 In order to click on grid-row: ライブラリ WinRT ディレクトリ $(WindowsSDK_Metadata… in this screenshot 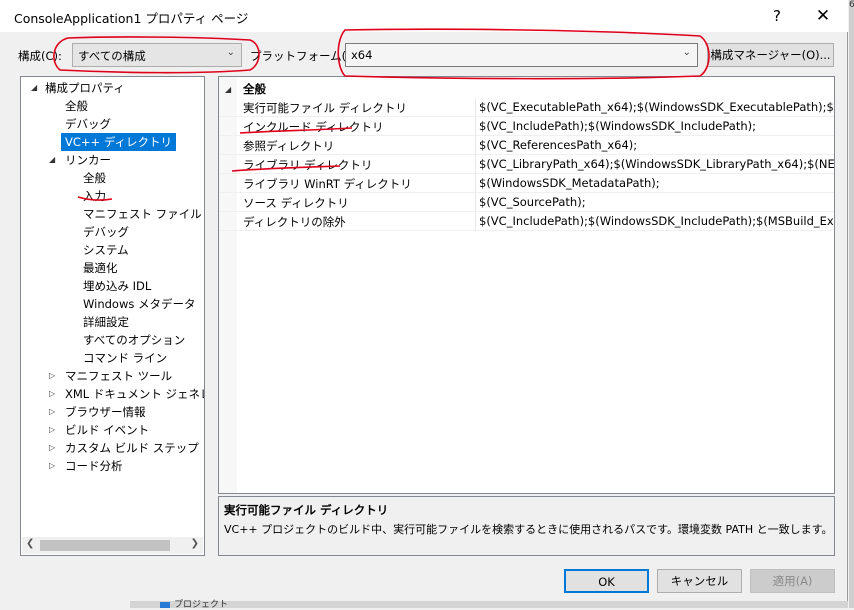, I will do `click(526, 183)`.